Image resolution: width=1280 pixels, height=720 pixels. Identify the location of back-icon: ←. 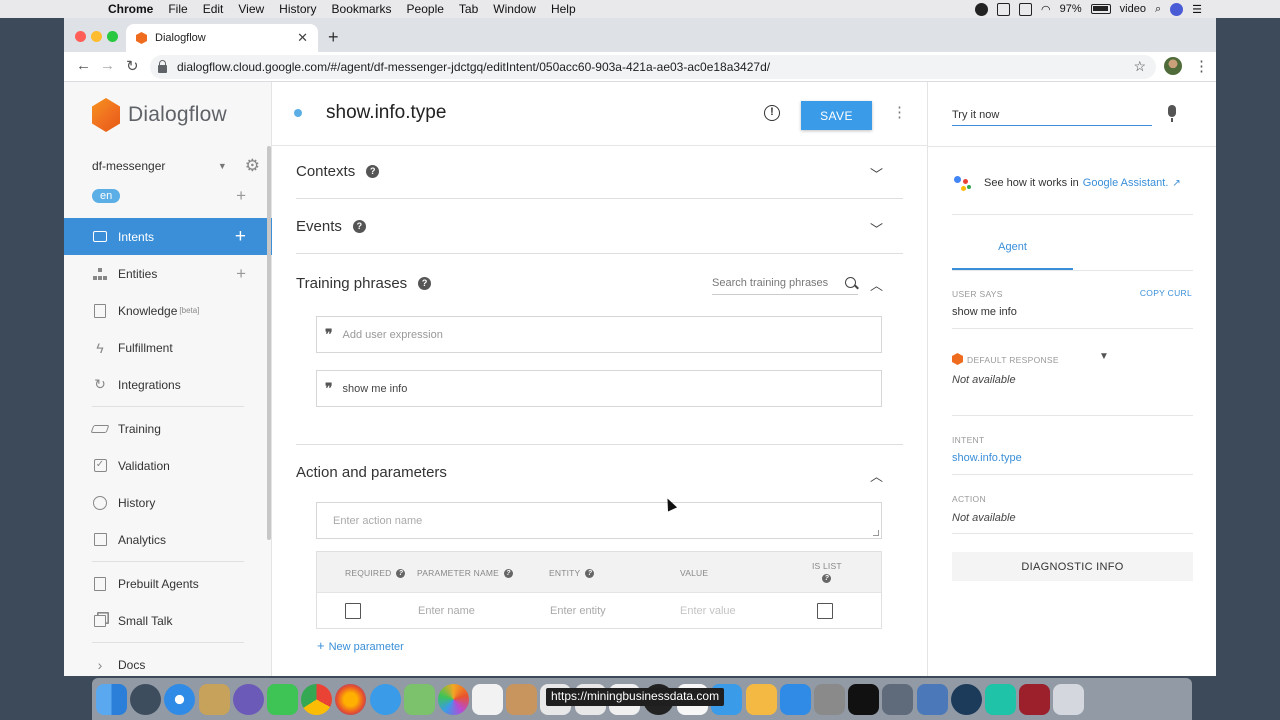
(83, 65).